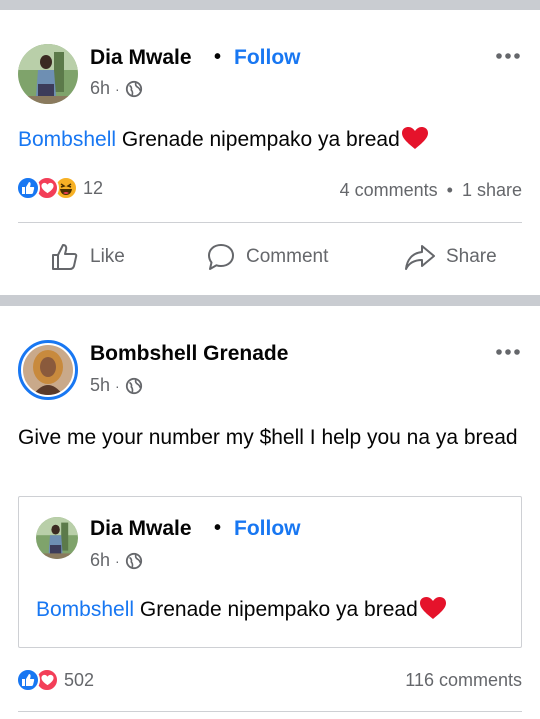  Describe the element at coordinates (189, 354) in the screenshot. I see `author-name: Bombshell Grenade` at that location.